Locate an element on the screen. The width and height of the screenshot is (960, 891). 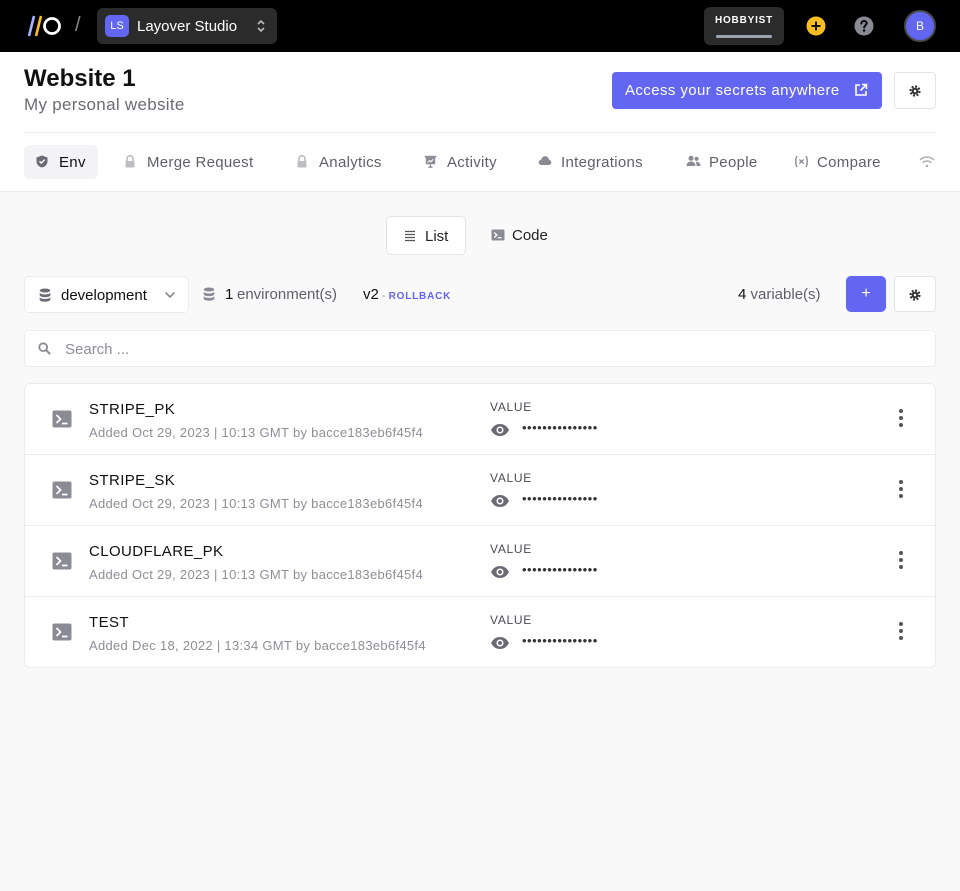
code-view-button: Code is located at coordinates (519, 235).